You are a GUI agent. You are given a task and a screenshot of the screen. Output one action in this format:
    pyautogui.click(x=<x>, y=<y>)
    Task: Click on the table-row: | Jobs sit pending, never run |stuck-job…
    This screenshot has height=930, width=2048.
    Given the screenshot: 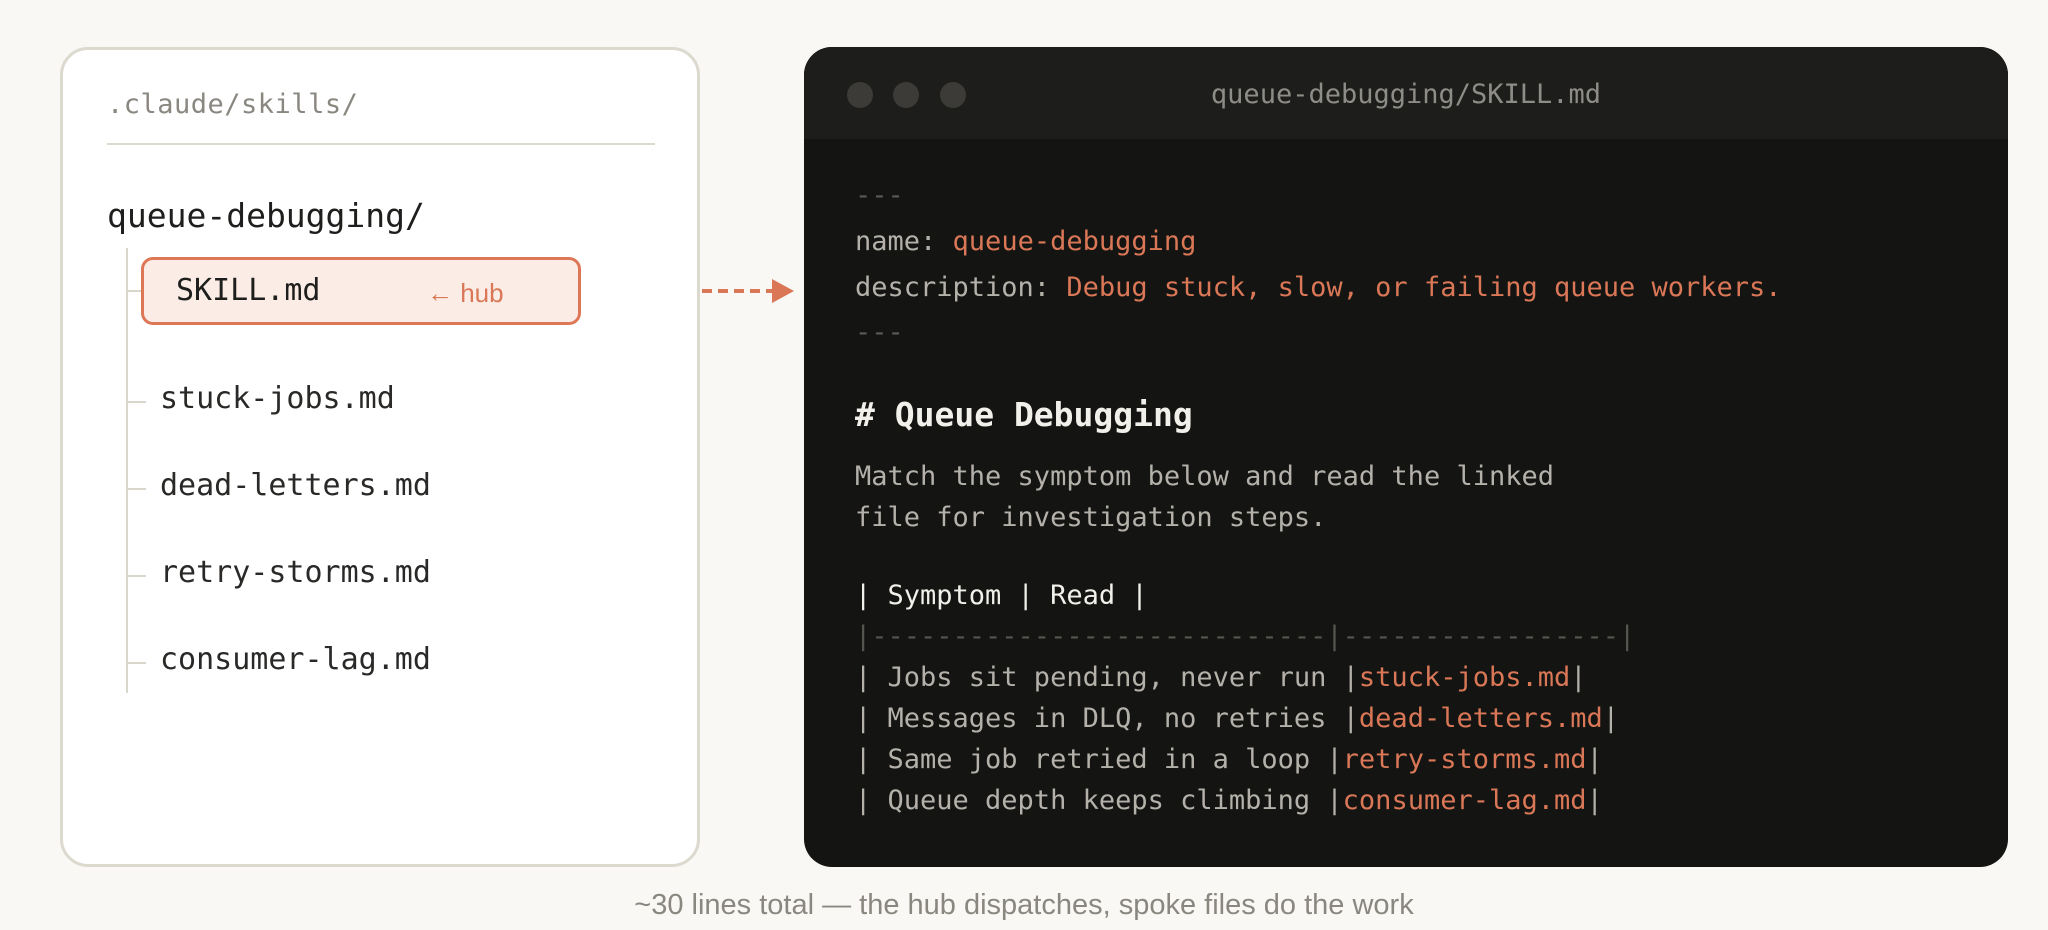 What is the action you would take?
    pyautogui.click(x=1221, y=677)
    